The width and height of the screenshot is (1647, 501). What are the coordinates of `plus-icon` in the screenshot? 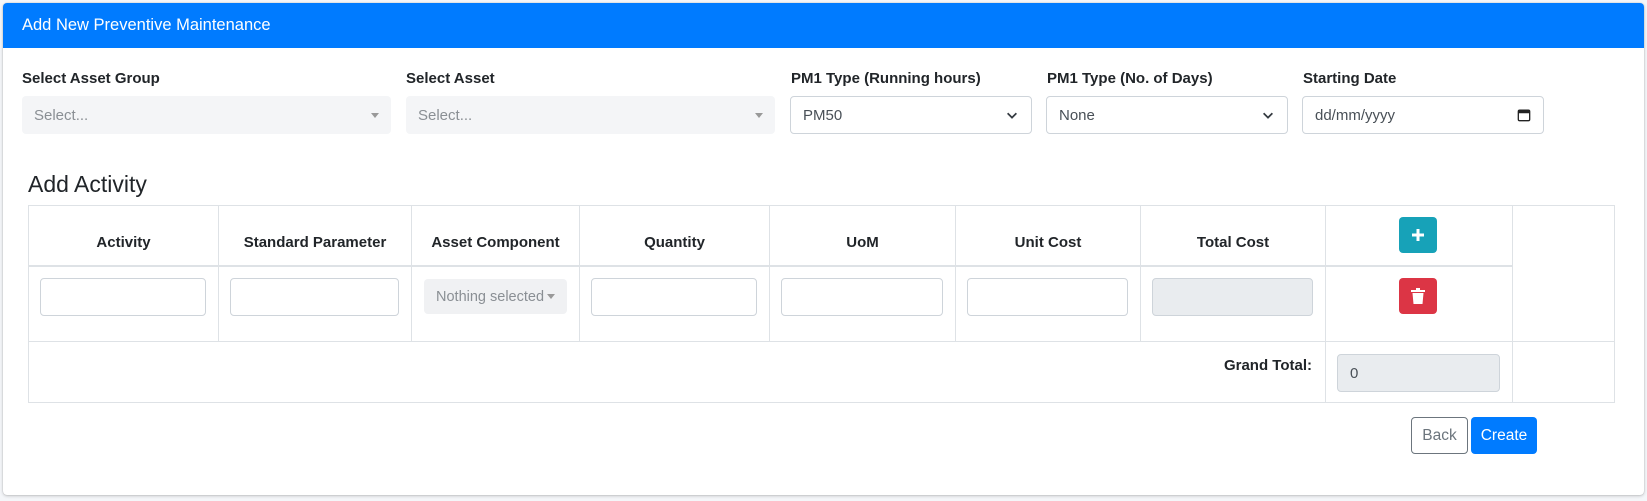 It's located at (1418, 235).